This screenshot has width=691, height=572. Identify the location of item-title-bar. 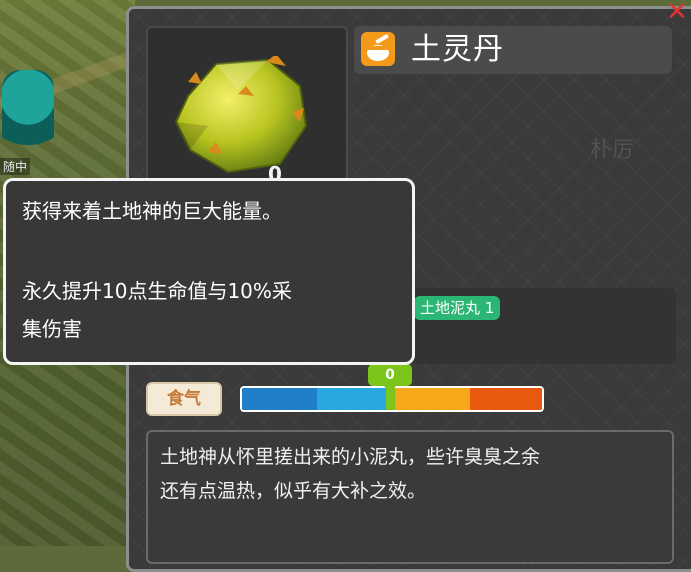
(513, 50).